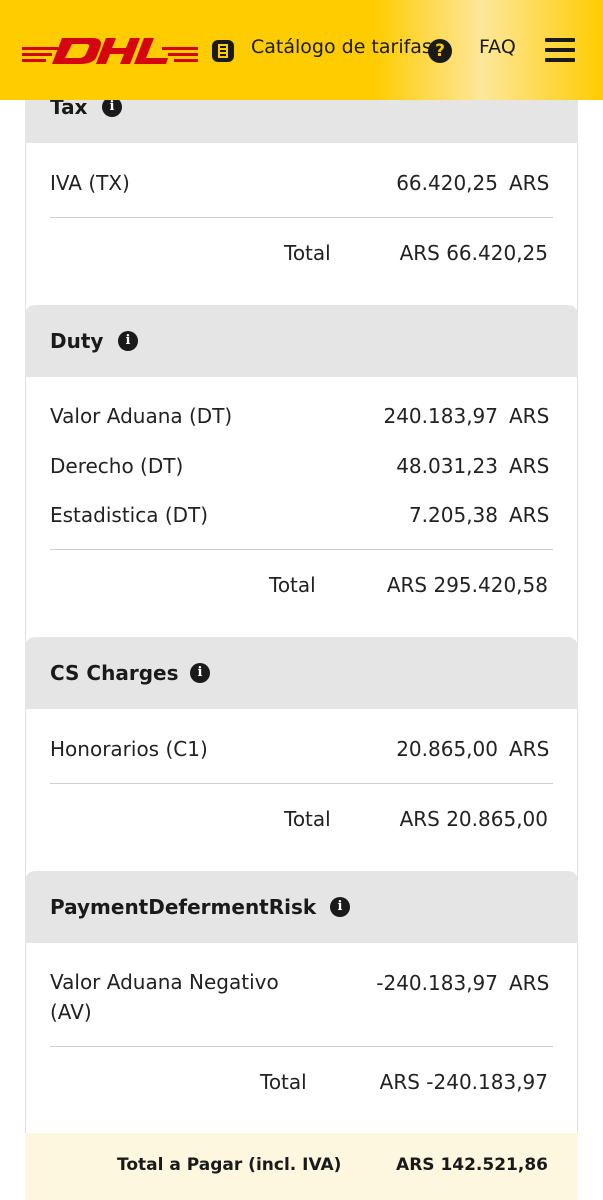 Image resolution: width=603 pixels, height=1200 pixels. I want to click on faq-link: FAQ, so click(497, 47).